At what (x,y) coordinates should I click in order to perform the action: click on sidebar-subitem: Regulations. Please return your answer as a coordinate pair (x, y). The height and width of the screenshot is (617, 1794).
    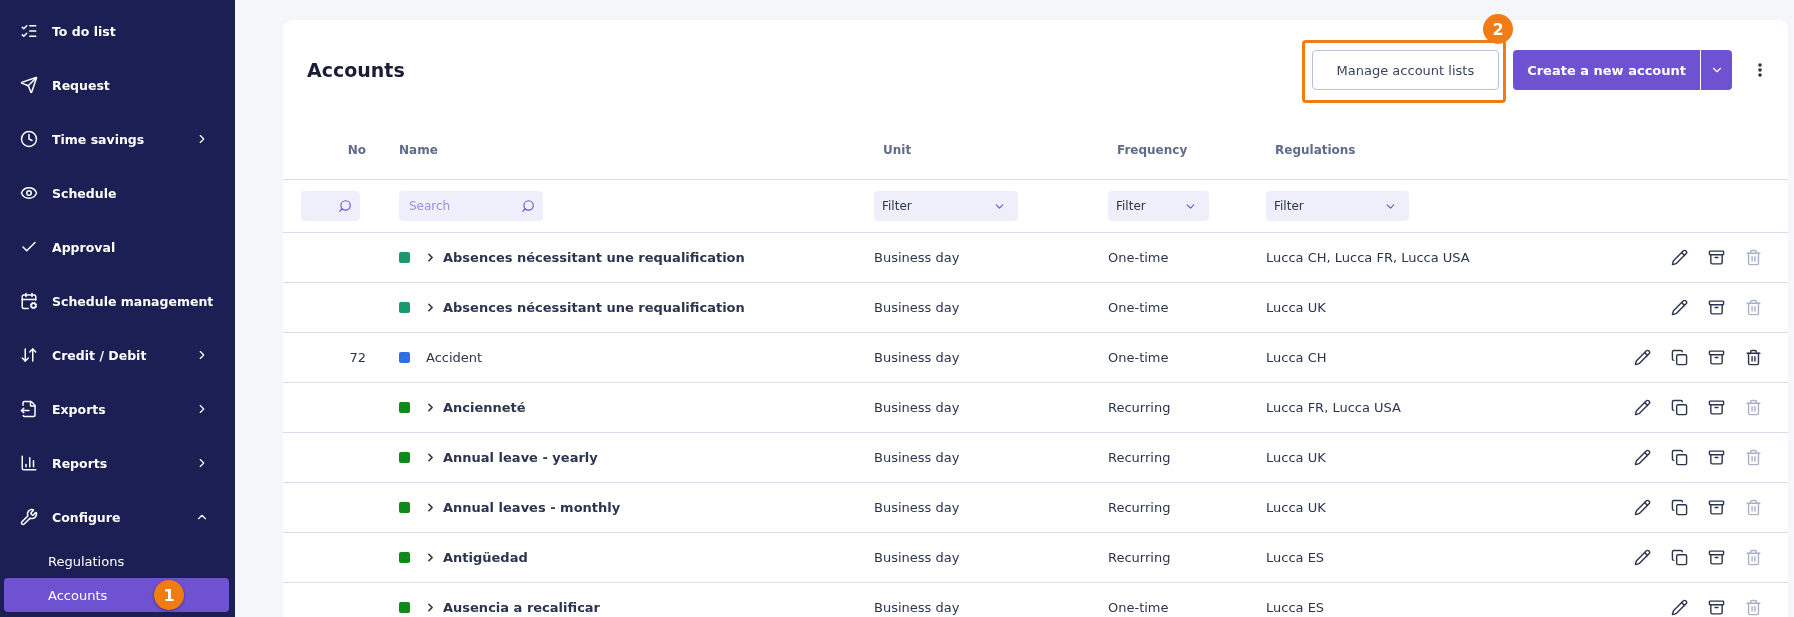
    Looking at the image, I should click on (116, 561).